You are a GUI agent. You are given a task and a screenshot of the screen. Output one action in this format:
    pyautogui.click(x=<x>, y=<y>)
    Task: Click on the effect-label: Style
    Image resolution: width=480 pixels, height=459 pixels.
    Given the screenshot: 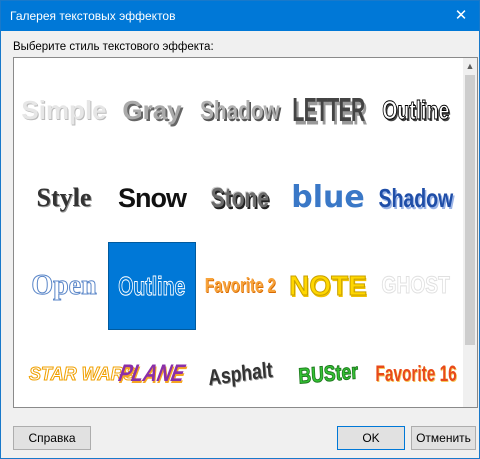 What is the action you would take?
    pyautogui.click(x=64, y=197)
    